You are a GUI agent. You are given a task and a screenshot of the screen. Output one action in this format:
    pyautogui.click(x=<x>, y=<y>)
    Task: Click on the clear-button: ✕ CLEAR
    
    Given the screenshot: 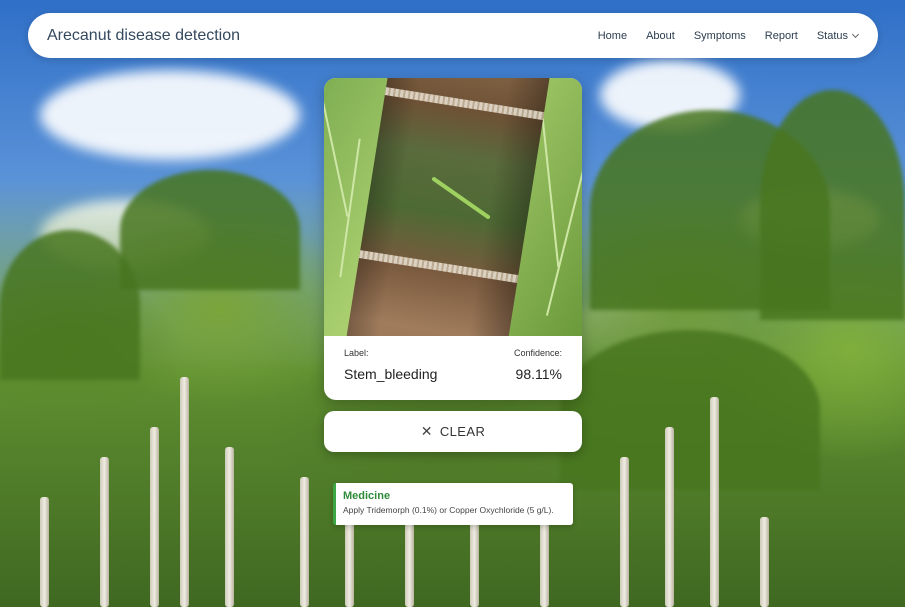 What is the action you would take?
    pyautogui.click(x=453, y=431)
    